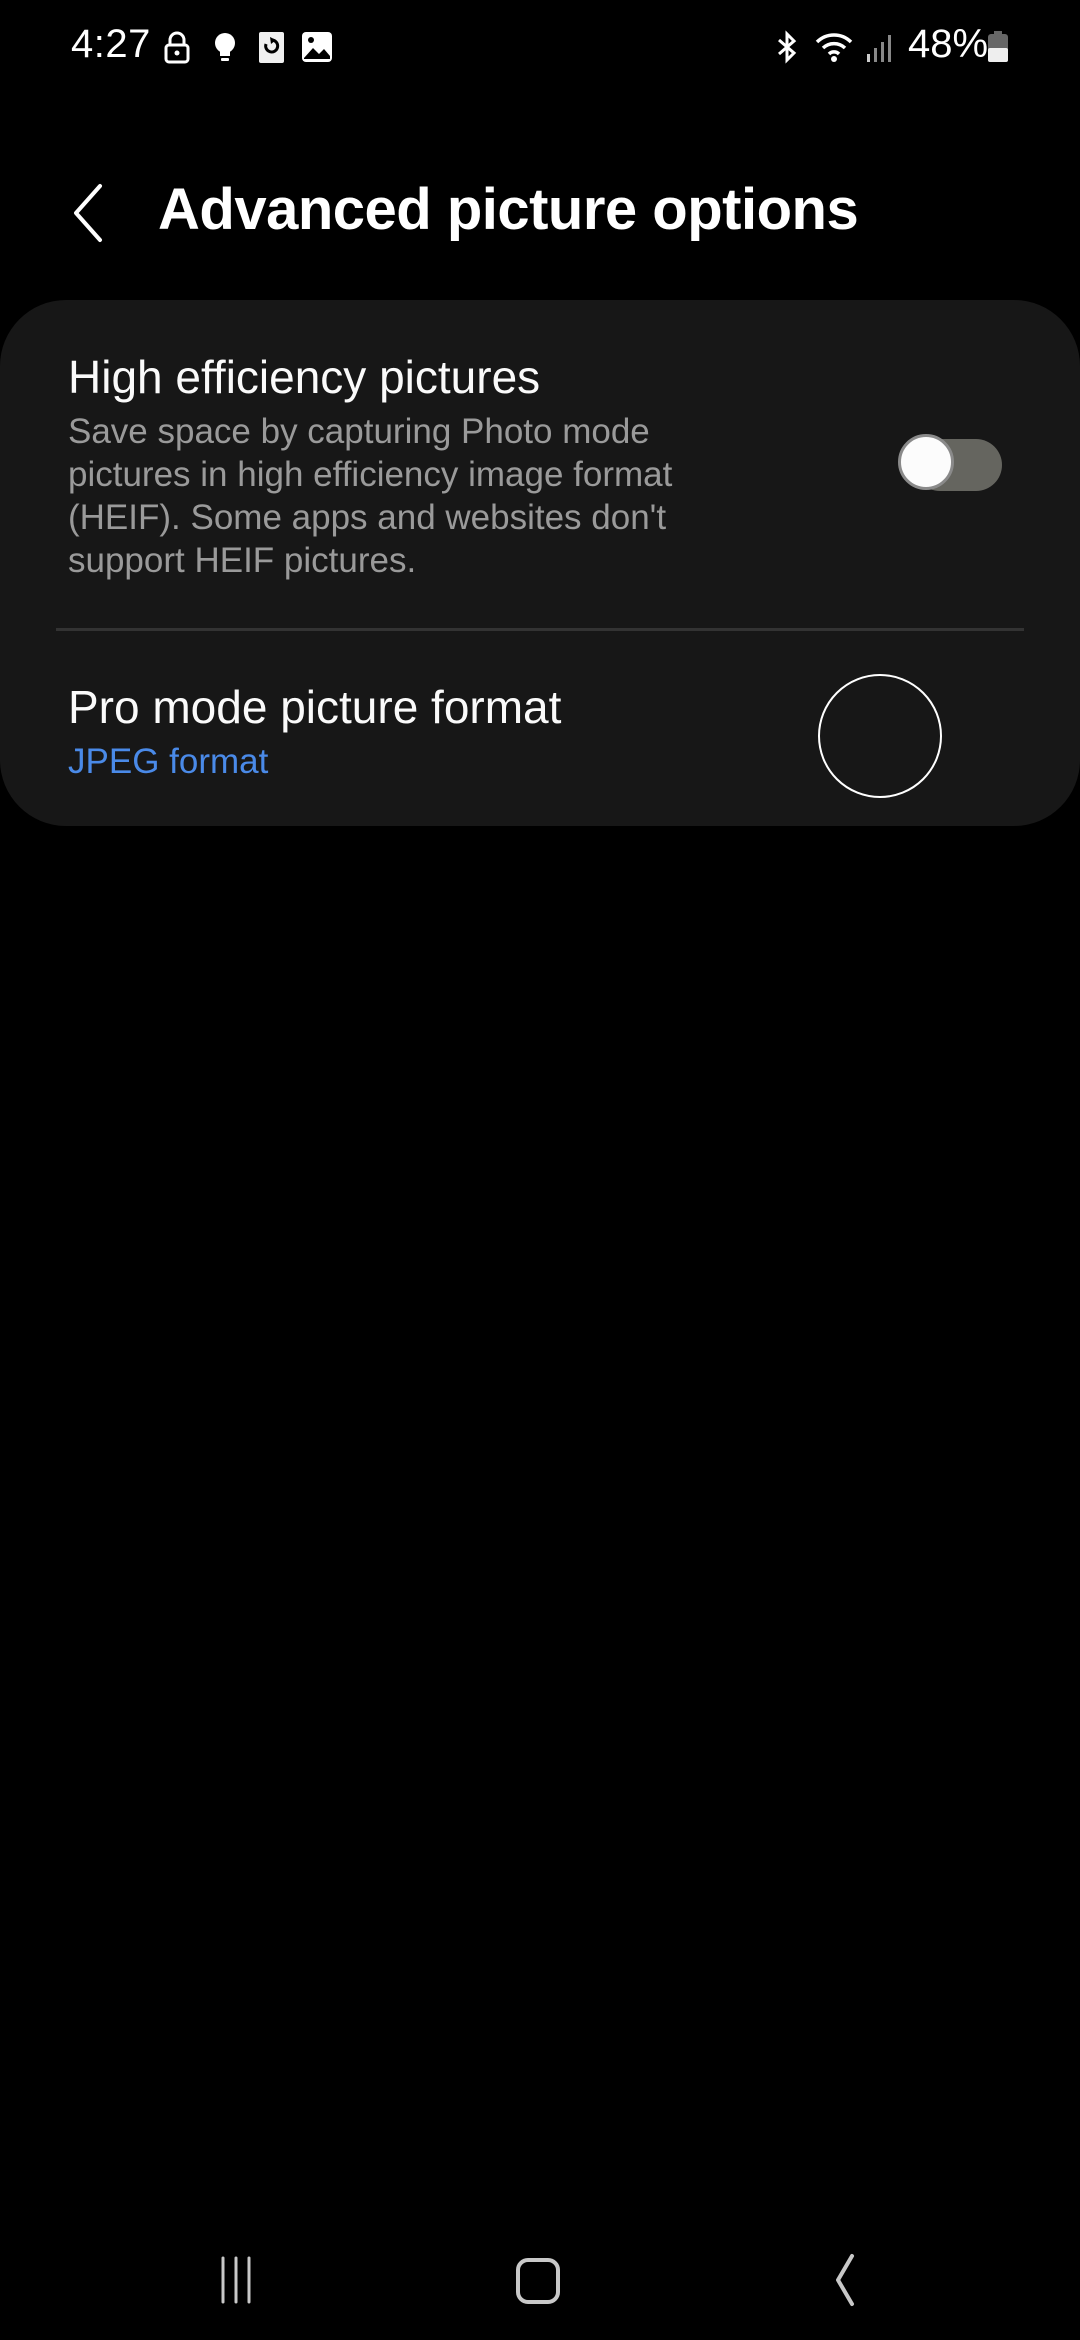 This screenshot has width=1080, height=2340. Describe the element at coordinates (845, 2280) in the screenshot. I see `back-icon` at that location.